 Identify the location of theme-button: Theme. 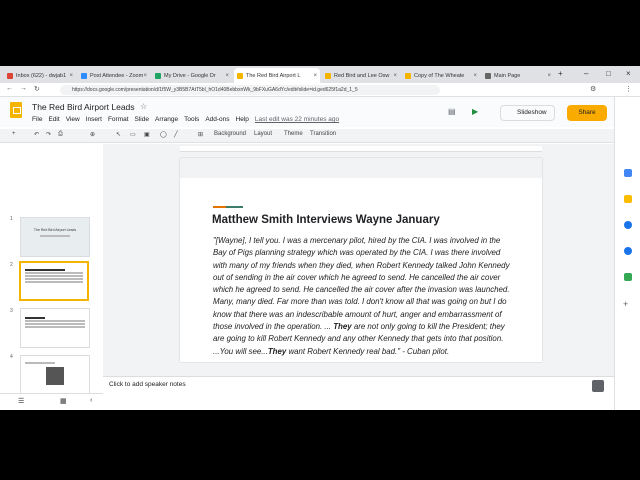
(293, 134).